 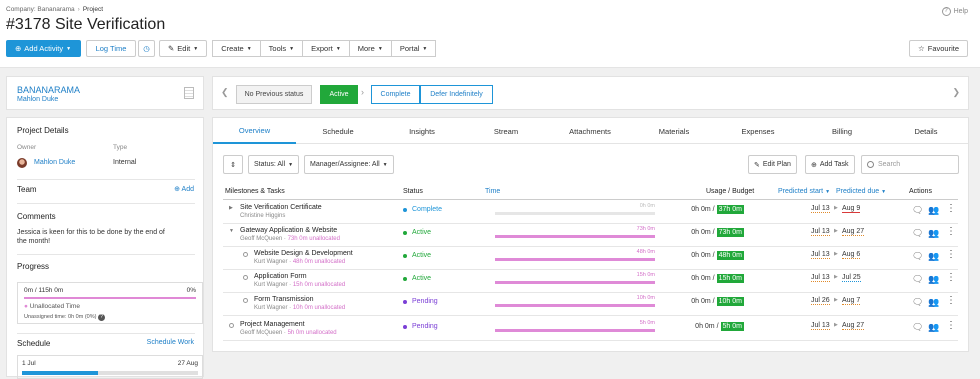 I want to click on predicted-due: Jul 25, so click(x=851, y=278).